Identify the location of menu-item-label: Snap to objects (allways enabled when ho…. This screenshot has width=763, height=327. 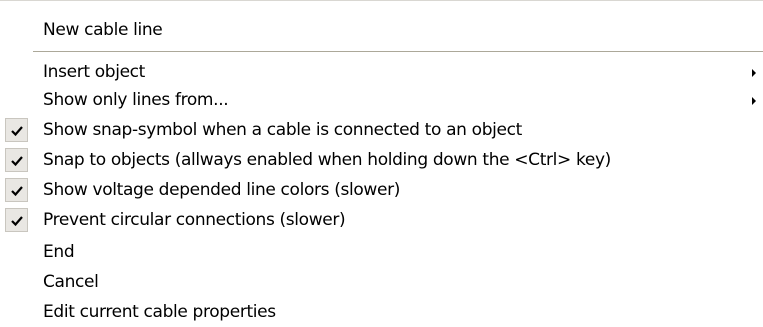
(327, 160).